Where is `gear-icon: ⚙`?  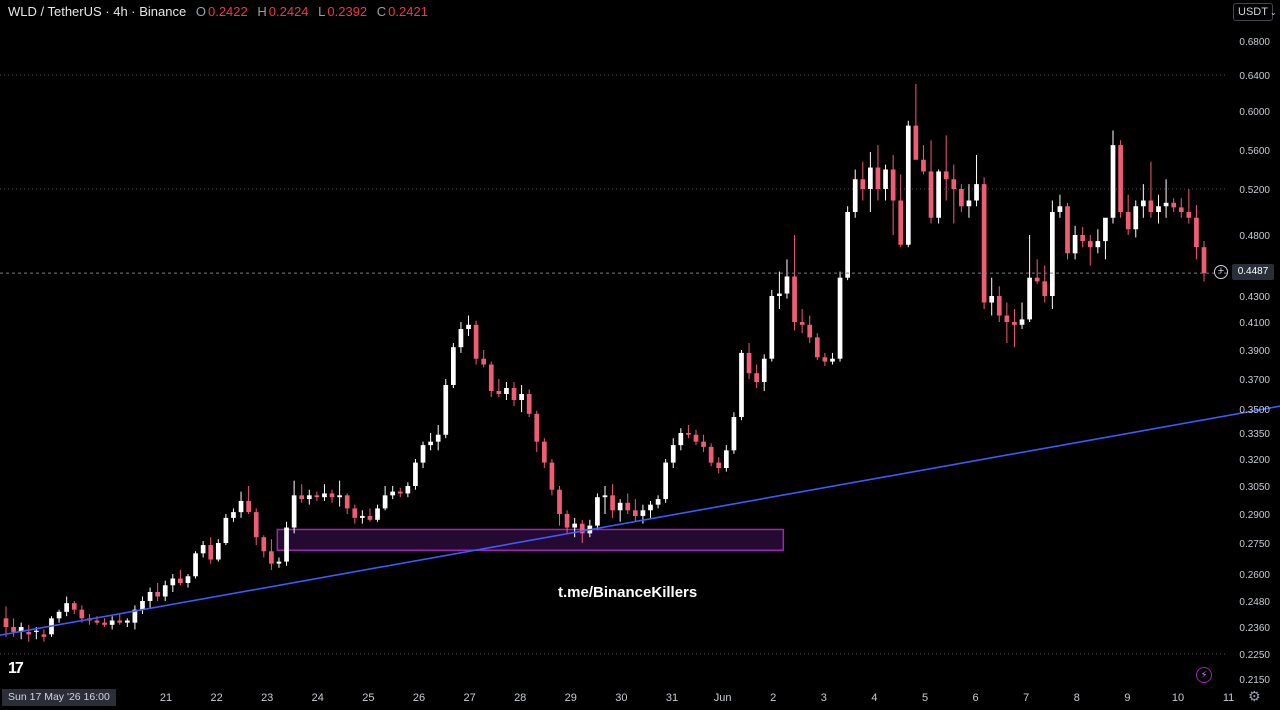
gear-icon: ⚙ is located at coordinates (1254, 696).